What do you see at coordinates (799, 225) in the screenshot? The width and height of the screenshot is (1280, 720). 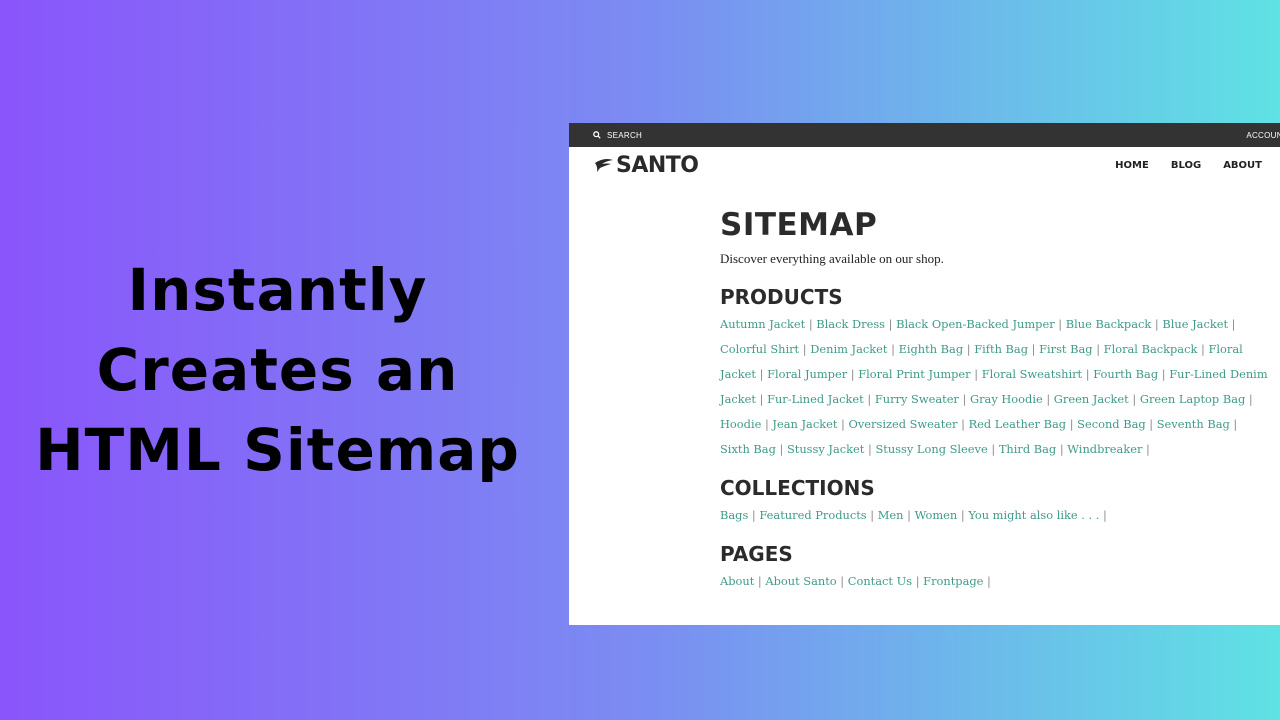 I see `page-title: SITEMAP` at bounding box center [799, 225].